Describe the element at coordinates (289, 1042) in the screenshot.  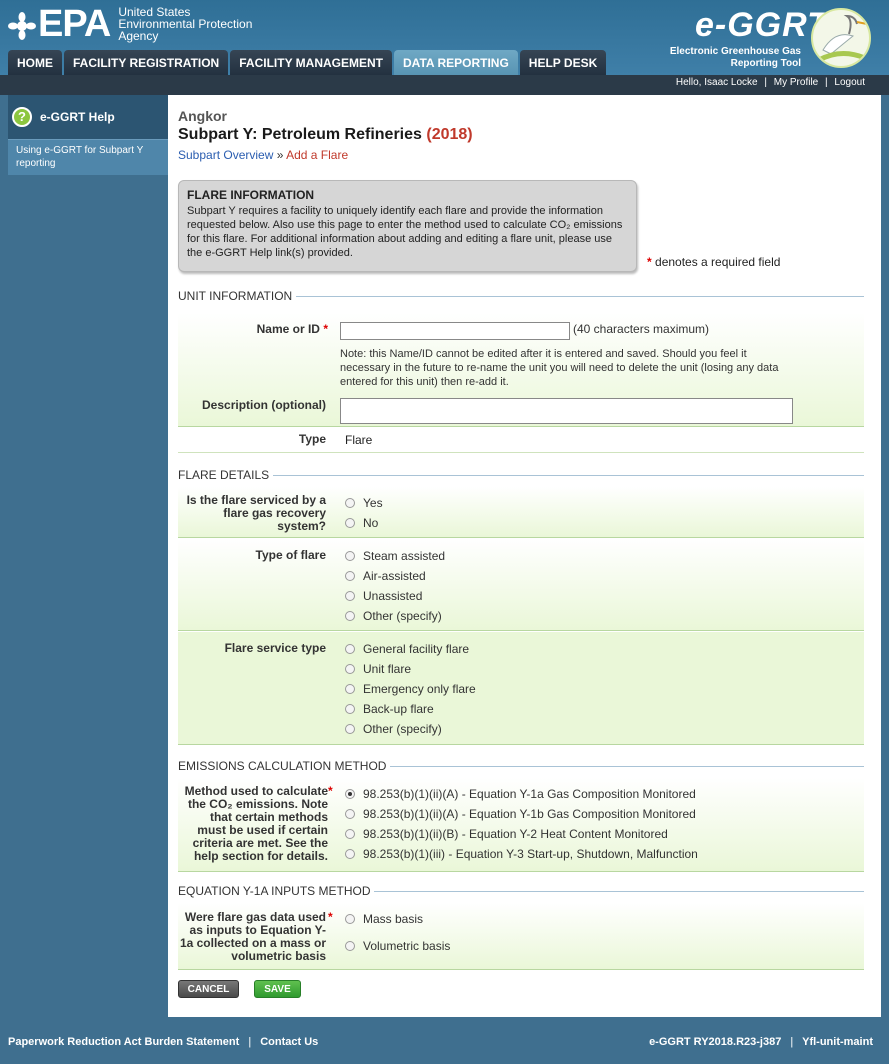
I see `contact-us-link: Contact Us` at that location.